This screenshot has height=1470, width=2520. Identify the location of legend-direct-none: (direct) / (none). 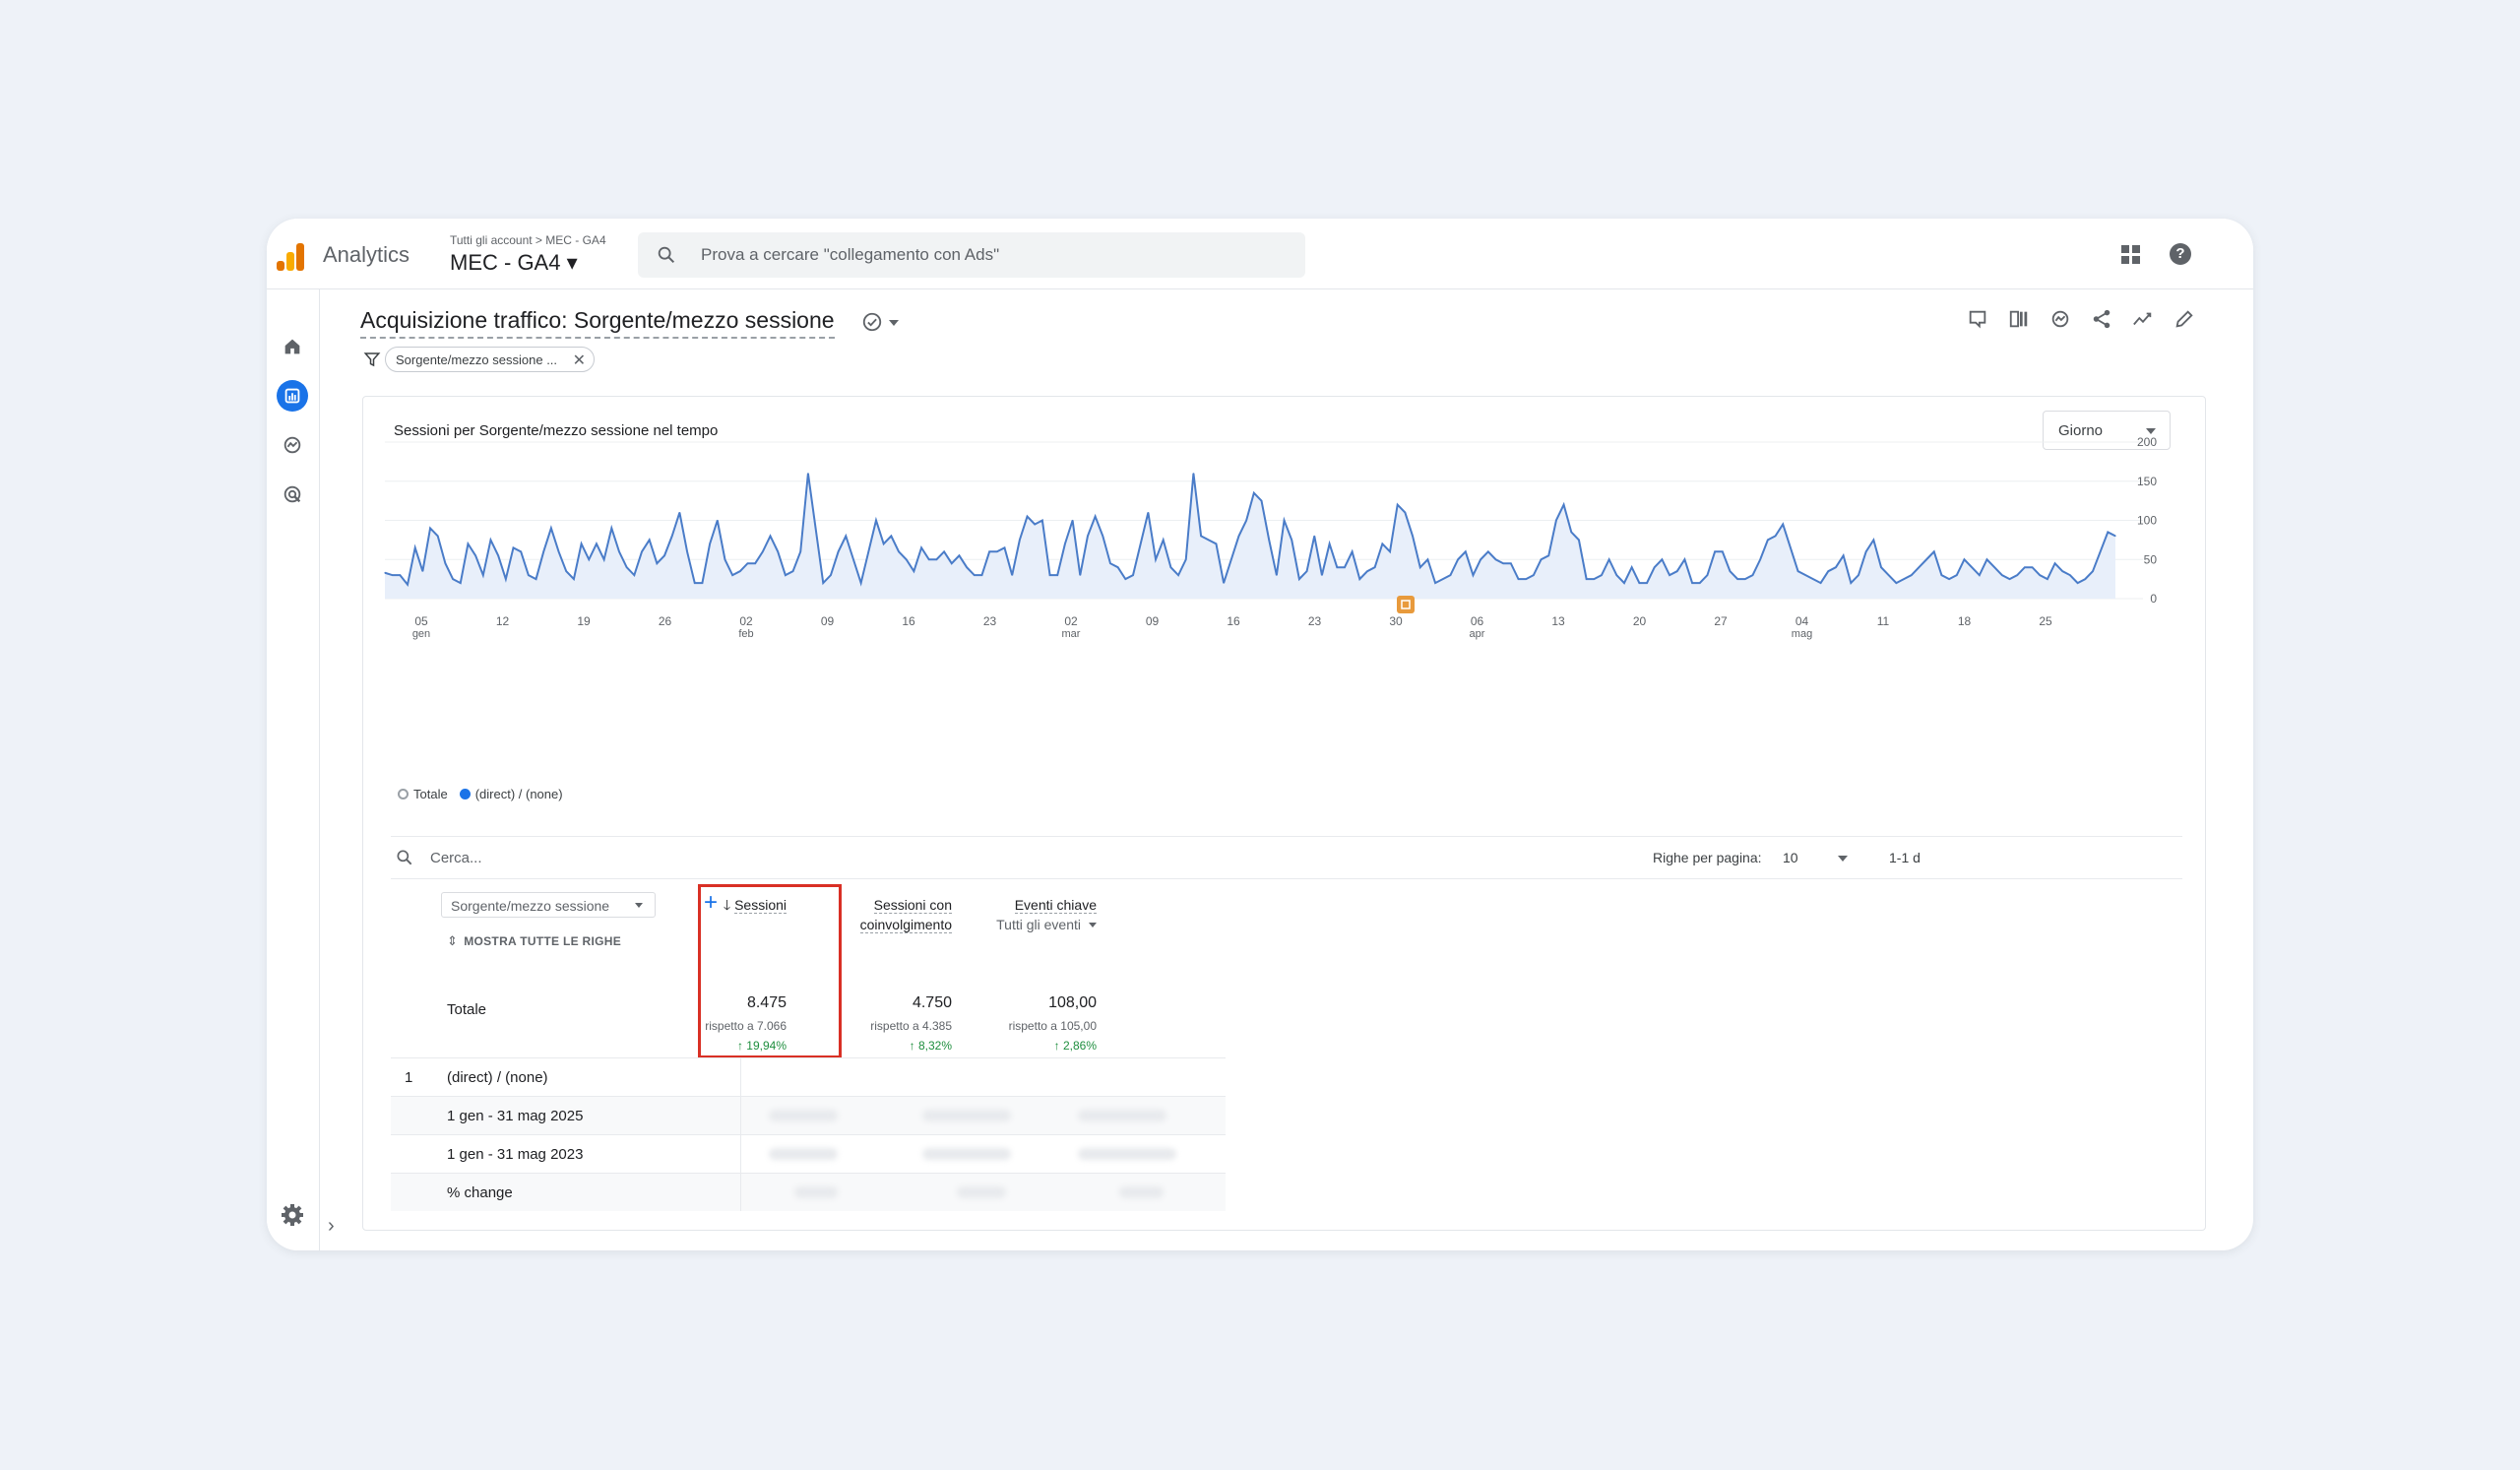
(511, 794).